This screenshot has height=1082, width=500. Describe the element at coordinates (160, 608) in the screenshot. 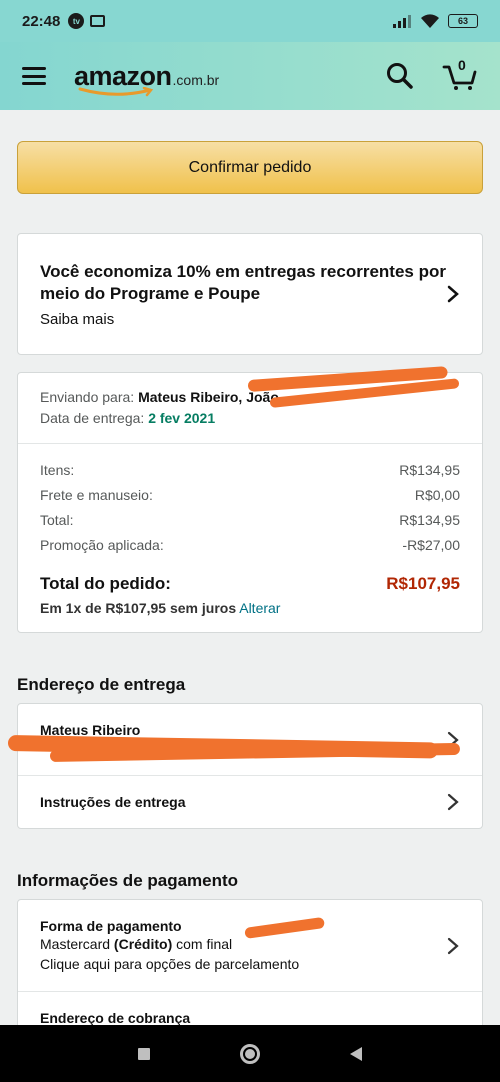

I see `installments-info: Em 1x de R$107,95 sem juros Alterar` at that location.